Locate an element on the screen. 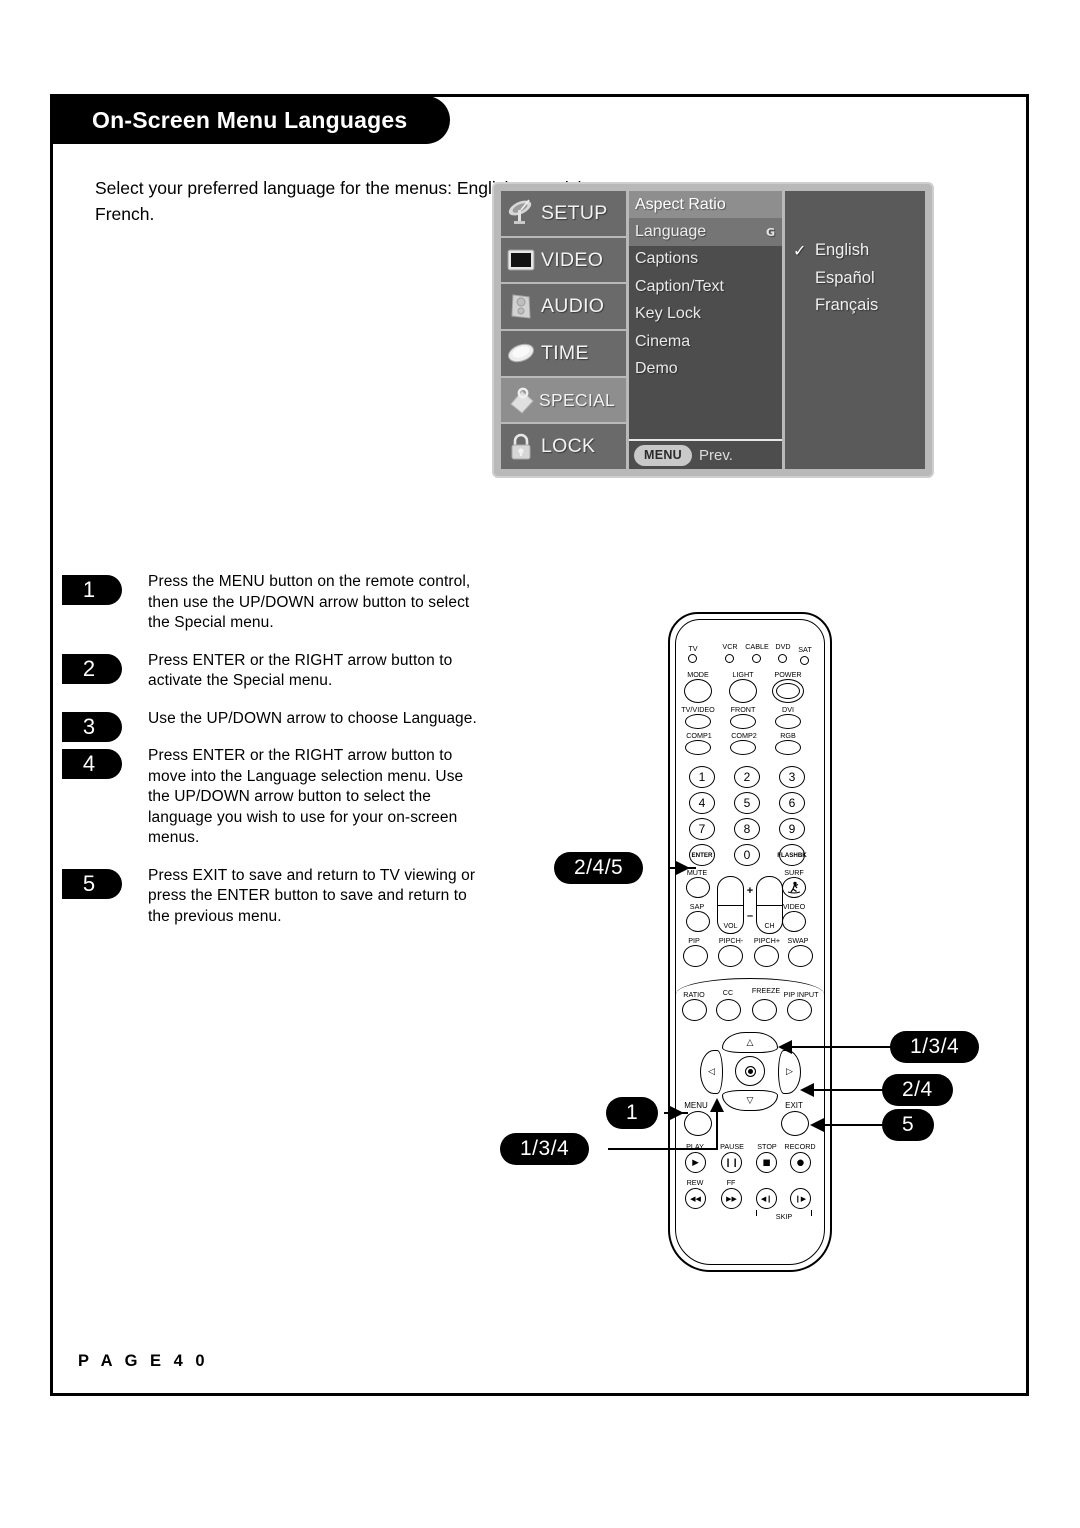 The image size is (1080, 1528). osd-submenu-item-aspect-ratio: Aspect Ratio is located at coordinates (705, 205).